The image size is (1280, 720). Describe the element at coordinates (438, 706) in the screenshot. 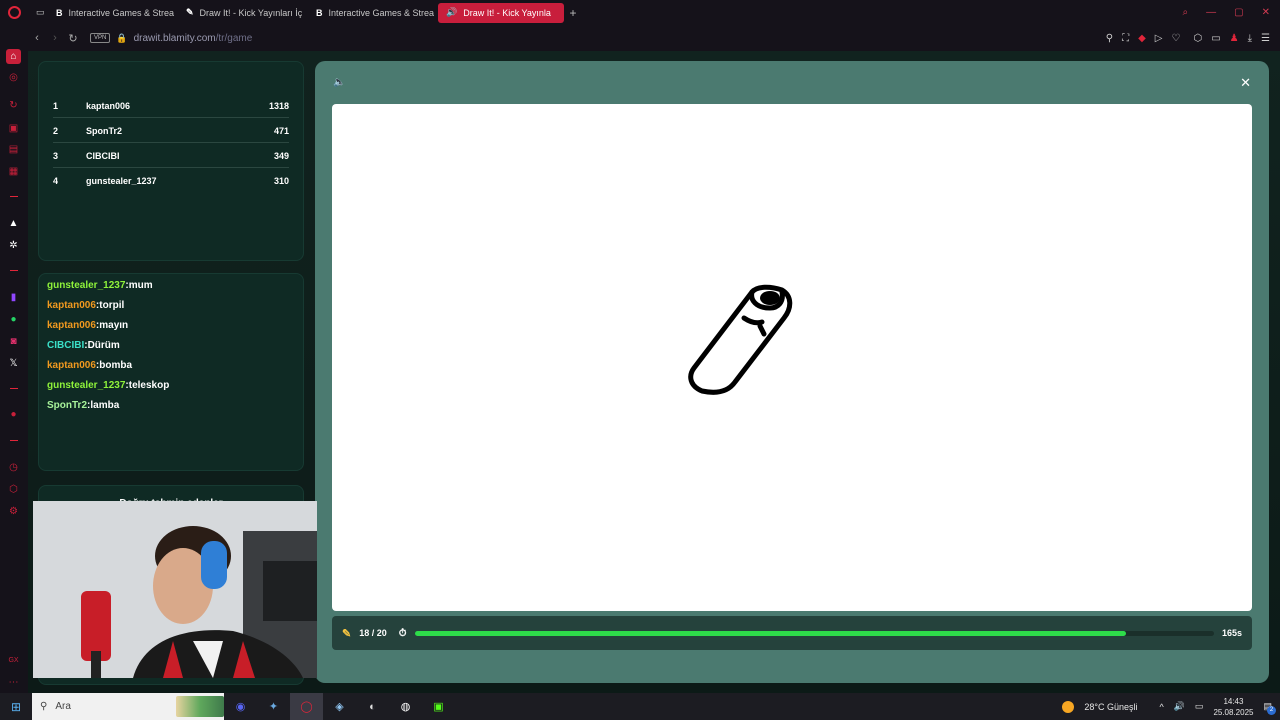

I see `kick-icon: ▣` at that location.